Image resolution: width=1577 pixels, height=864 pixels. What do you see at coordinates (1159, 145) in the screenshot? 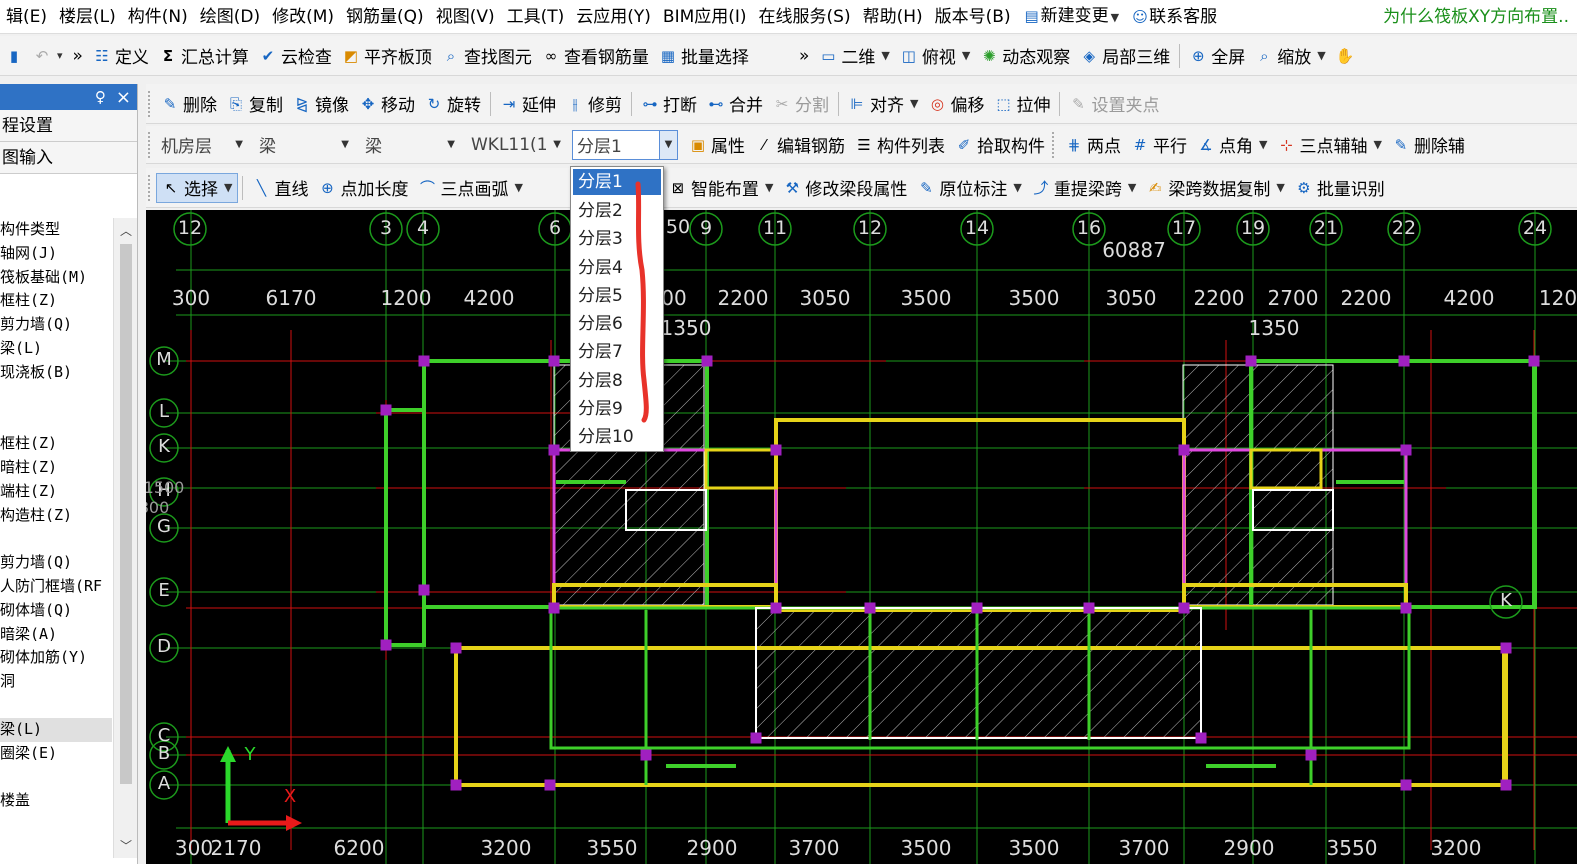
I see `parallel-button: # 平行` at bounding box center [1159, 145].